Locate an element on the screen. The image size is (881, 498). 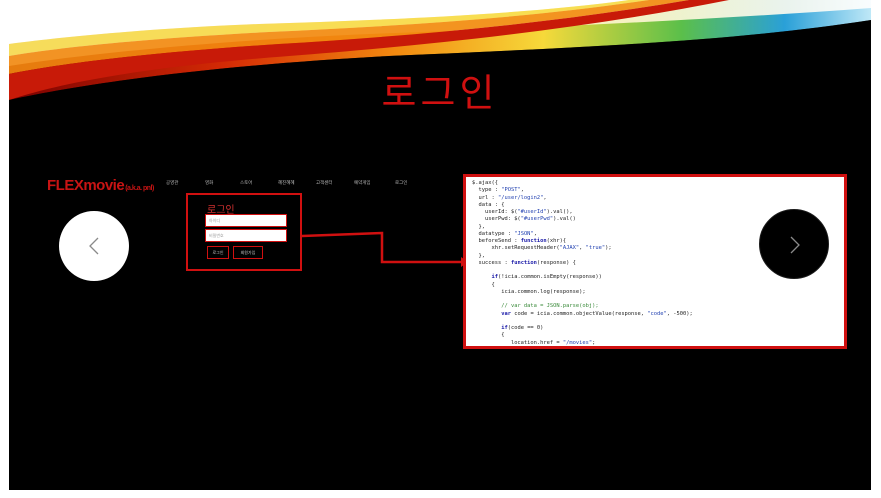
code-token: datatype : is located at coordinates (493, 233).